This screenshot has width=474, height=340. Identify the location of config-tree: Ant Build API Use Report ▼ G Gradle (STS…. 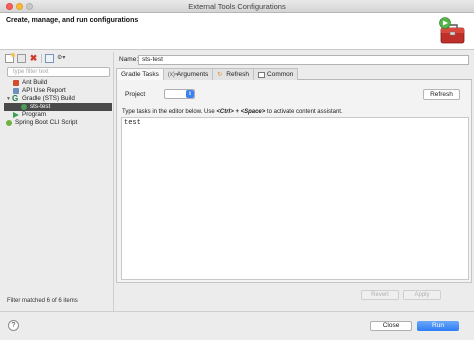
(58, 103).